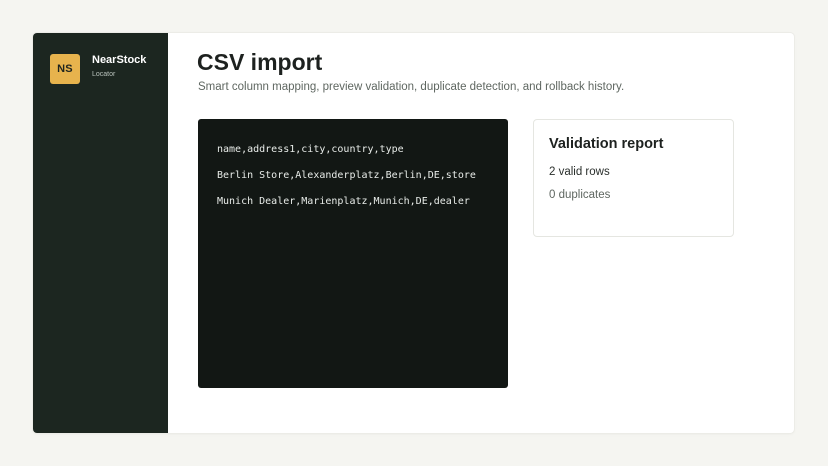  Describe the element at coordinates (260, 62) in the screenshot. I see `page-title: CSV import` at that location.